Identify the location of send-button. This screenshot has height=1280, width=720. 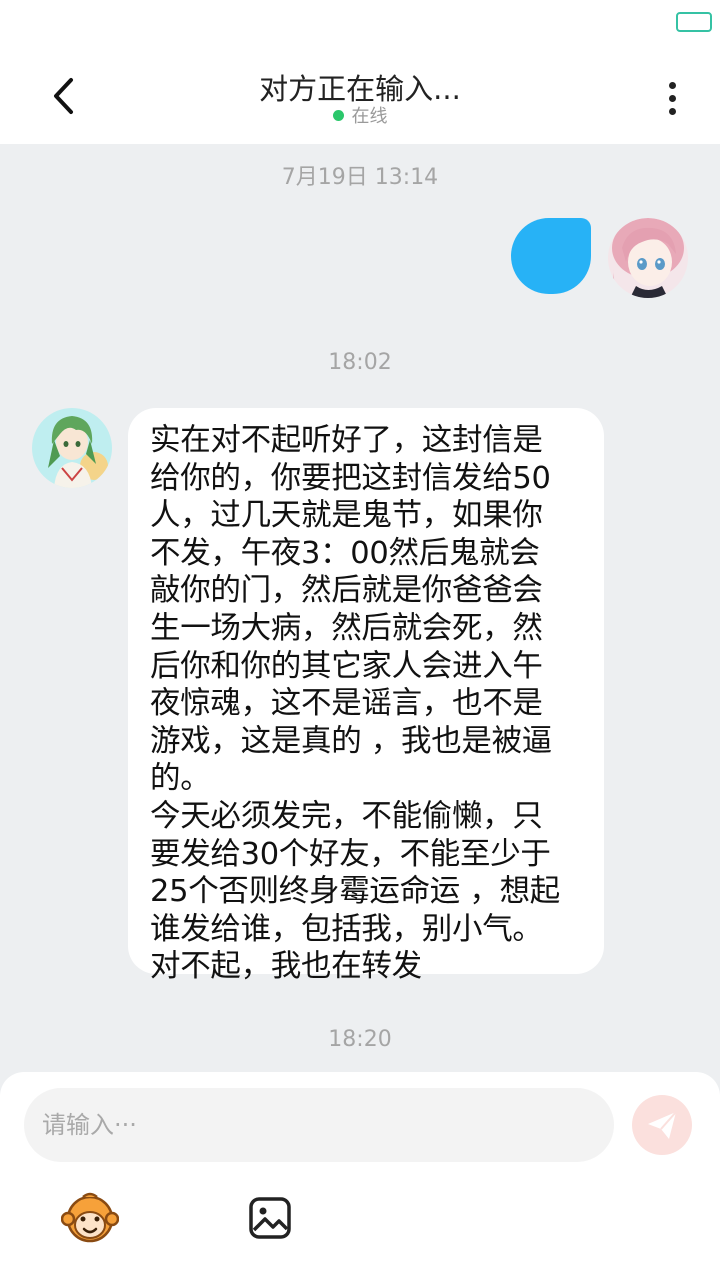
(662, 1125).